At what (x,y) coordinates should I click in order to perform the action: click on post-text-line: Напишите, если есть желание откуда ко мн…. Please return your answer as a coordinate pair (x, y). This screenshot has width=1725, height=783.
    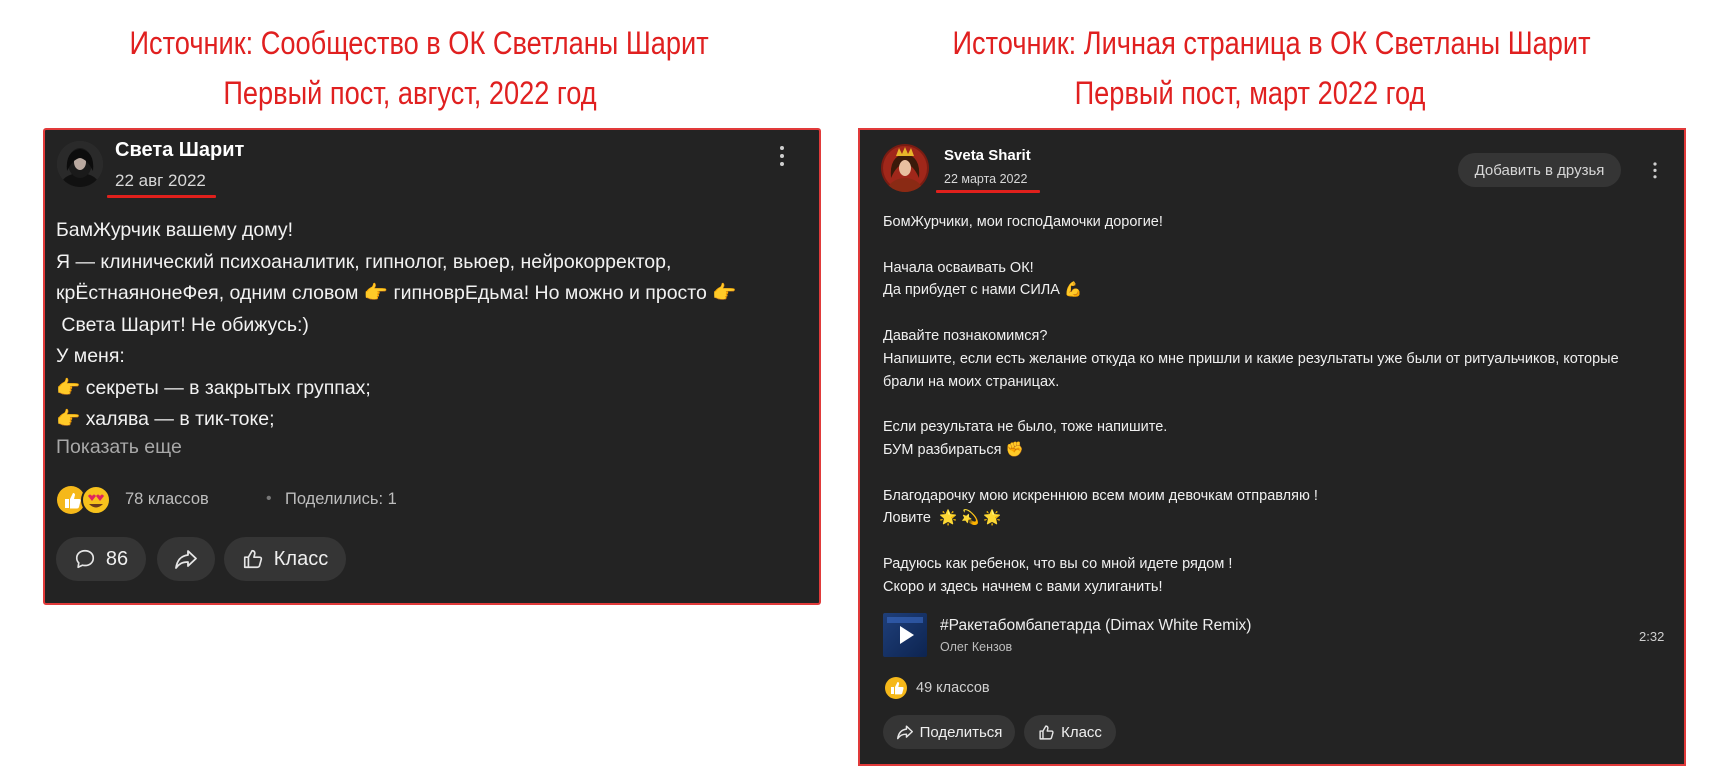
    Looking at the image, I should click on (1251, 358).